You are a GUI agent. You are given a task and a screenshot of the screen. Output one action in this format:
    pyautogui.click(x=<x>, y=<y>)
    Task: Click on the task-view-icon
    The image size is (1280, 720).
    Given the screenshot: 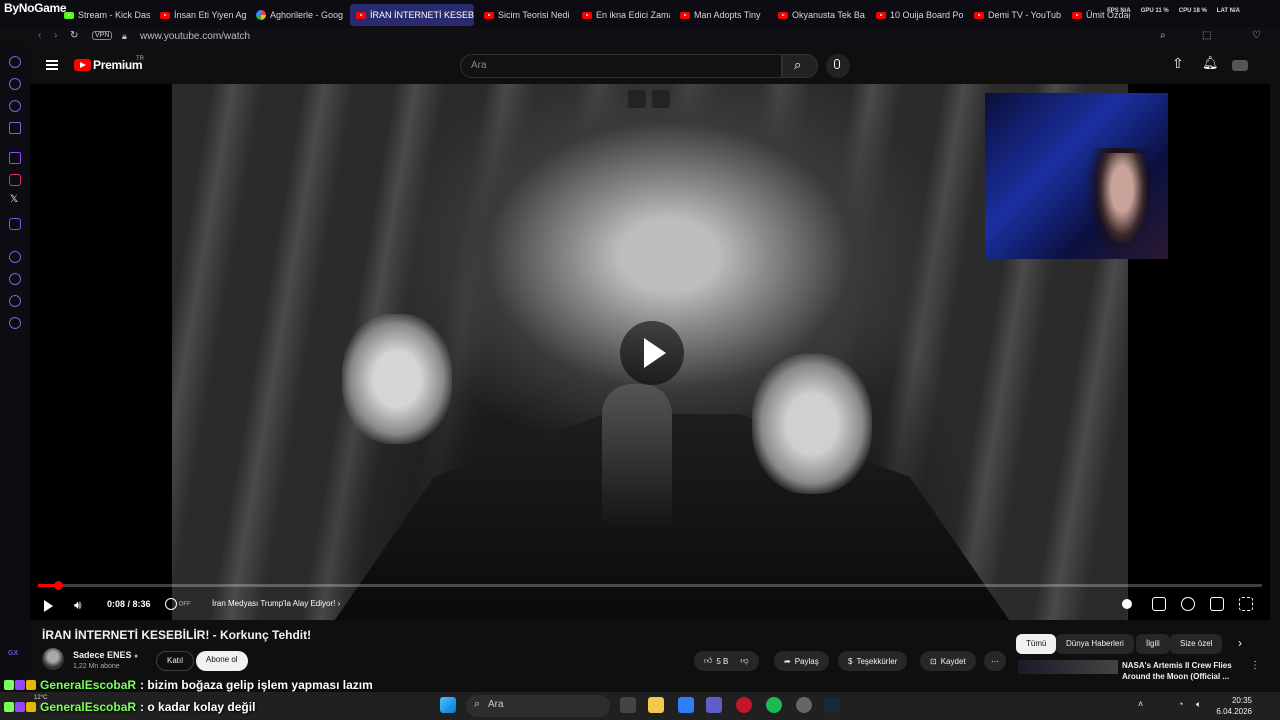 What is the action you would take?
    pyautogui.click(x=628, y=705)
    